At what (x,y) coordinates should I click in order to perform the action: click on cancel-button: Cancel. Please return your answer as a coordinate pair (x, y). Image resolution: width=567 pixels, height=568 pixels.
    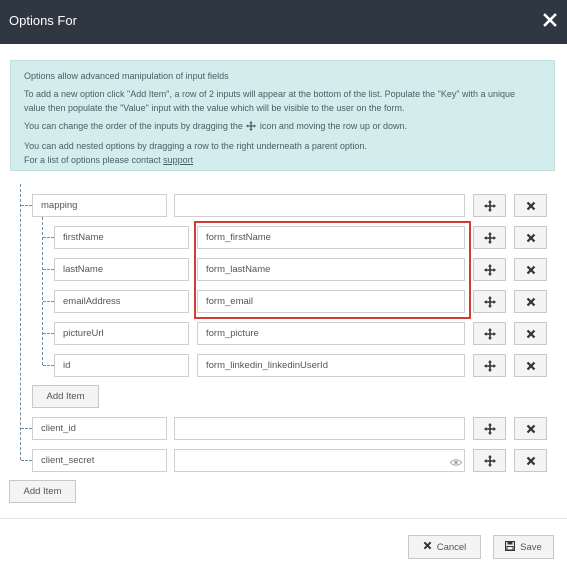
    Looking at the image, I should click on (444, 547).